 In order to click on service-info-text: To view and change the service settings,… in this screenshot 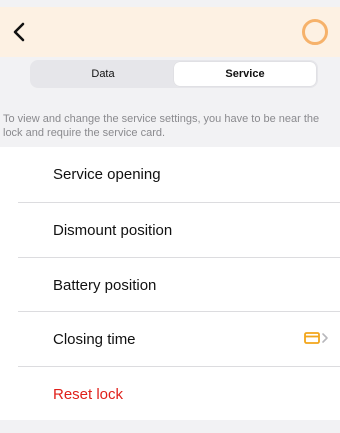, I will do `click(161, 126)`.